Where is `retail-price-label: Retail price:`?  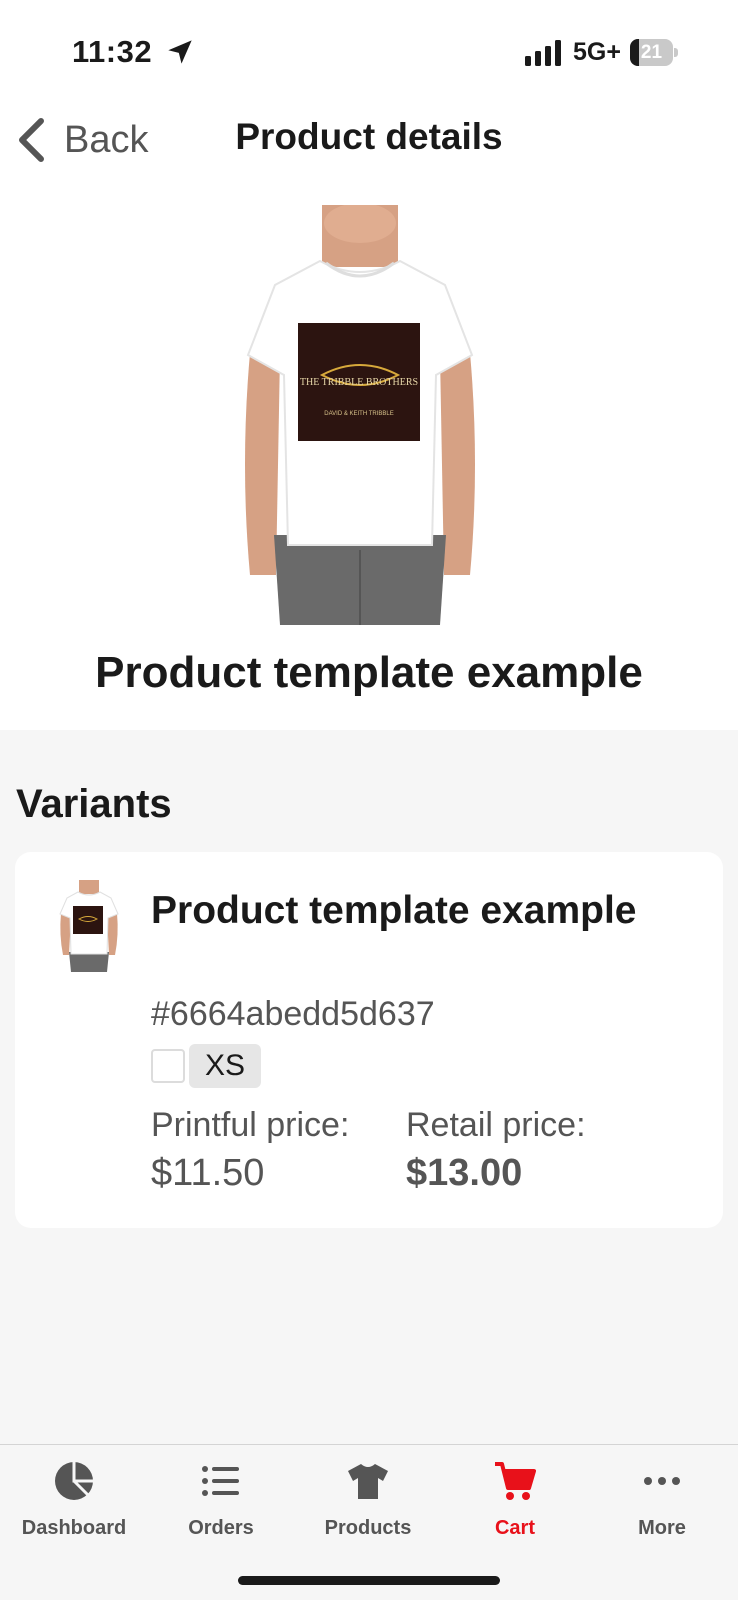 retail-price-label: Retail price: is located at coordinates (496, 1125).